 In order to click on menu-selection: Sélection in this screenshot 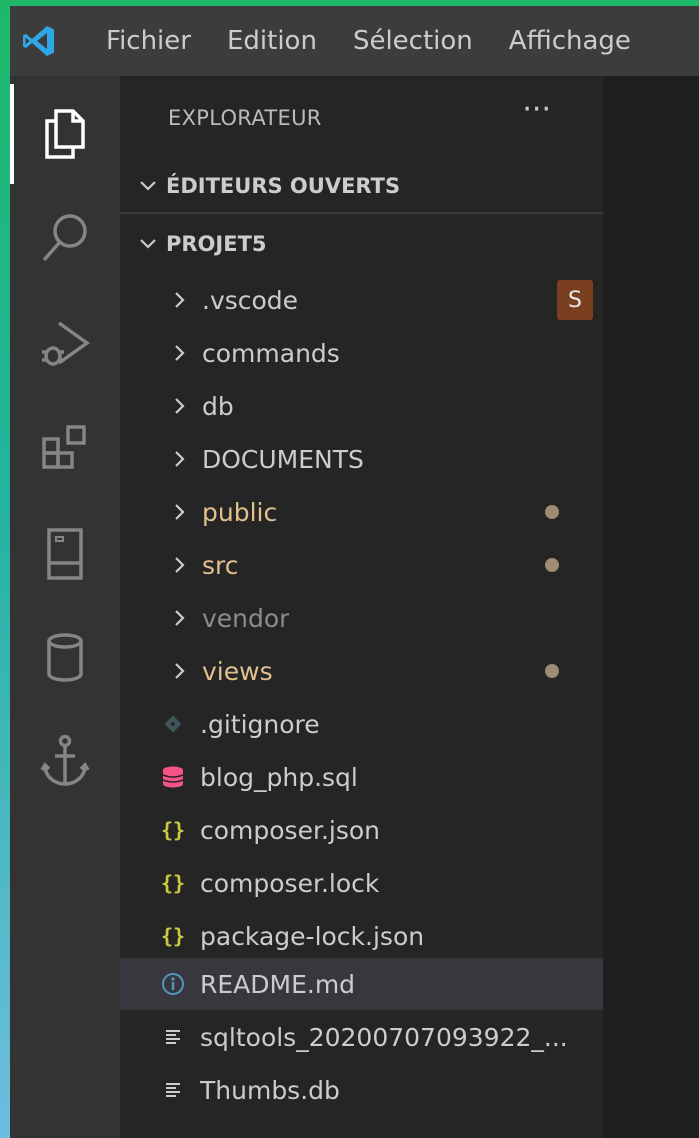, I will do `click(413, 41)`.